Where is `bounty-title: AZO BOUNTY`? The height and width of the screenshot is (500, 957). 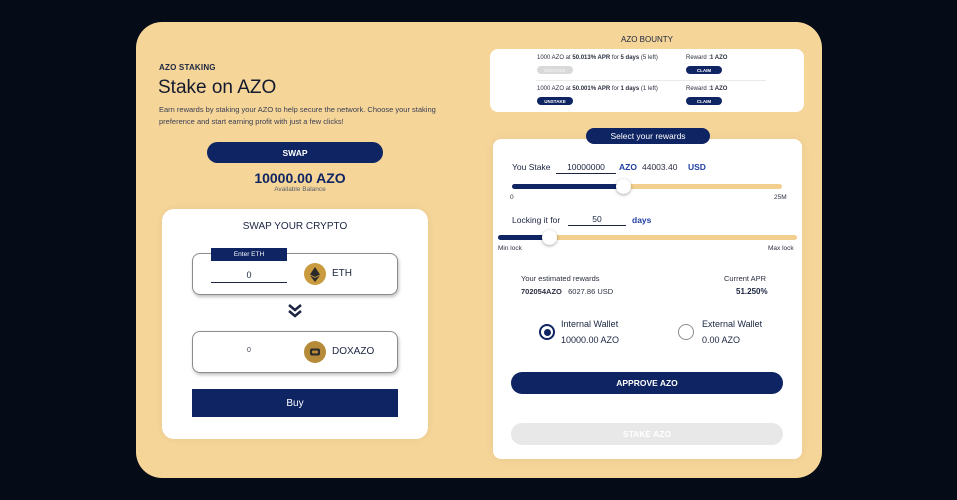 bounty-title: AZO BOUNTY is located at coordinates (646, 39).